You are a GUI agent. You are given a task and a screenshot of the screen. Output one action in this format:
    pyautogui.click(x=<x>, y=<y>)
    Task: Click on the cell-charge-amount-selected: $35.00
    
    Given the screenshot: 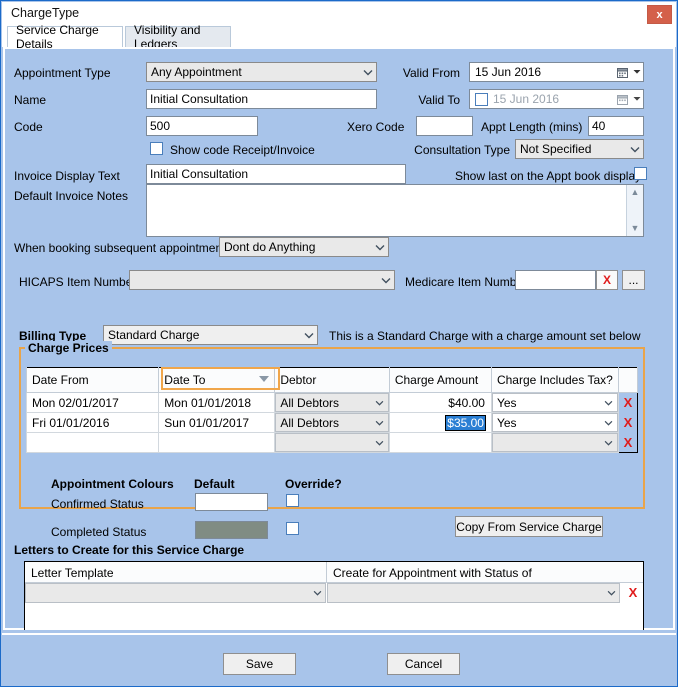 What is the action you would take?
    pyautogui.click(x=440, y=423)
    